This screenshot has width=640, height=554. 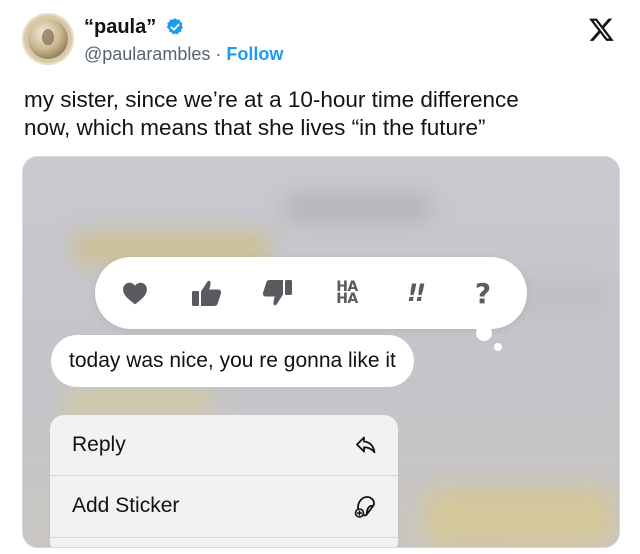 I want to click on message-bubble: today was nice, you re gonna like it, so click(x=232, y=361).